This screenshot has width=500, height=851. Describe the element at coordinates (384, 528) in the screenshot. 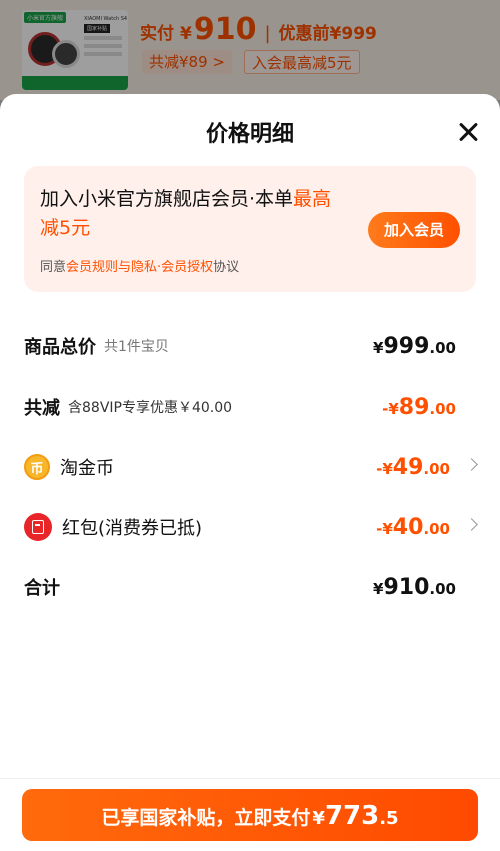

I see `hongbao-yen: -¥` at that location.